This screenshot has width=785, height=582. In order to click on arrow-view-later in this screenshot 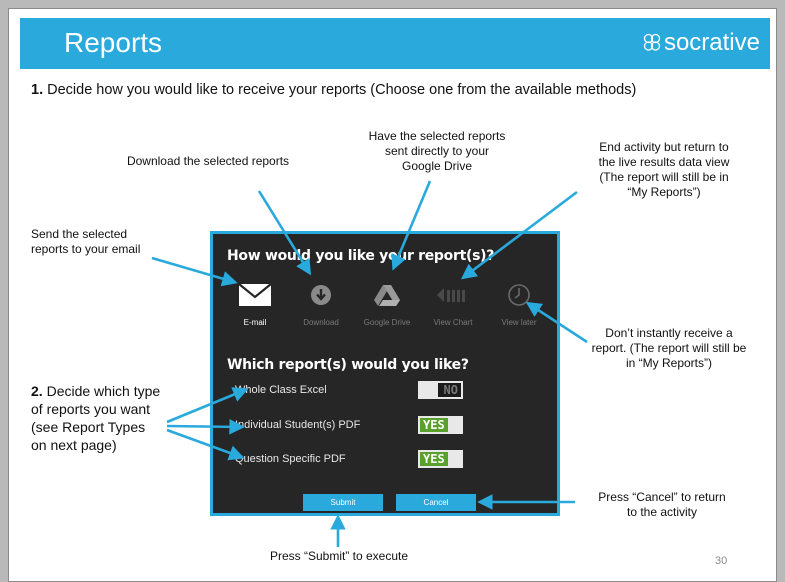, I will do `click(556, 322)`.